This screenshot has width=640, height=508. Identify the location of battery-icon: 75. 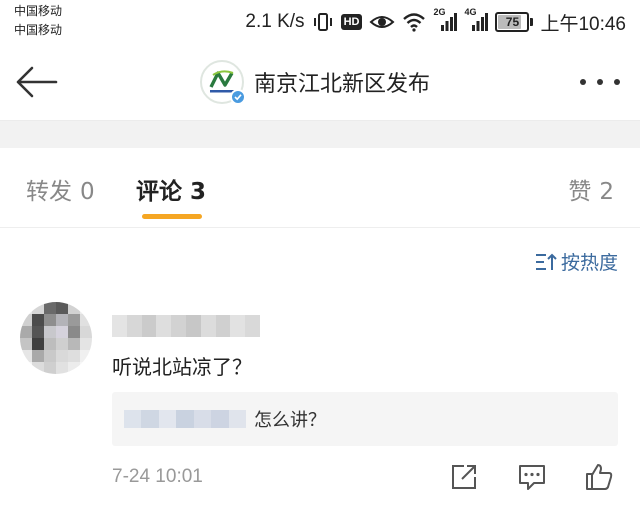
(514, 22).